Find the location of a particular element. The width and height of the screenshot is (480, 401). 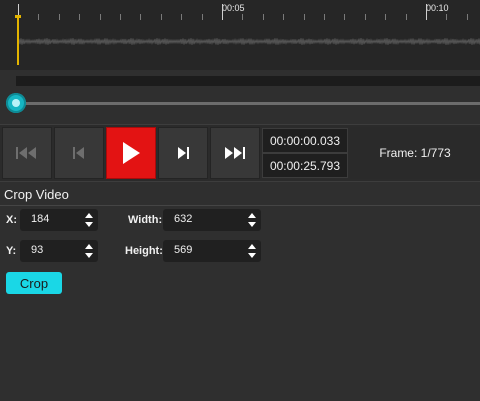

width-spinbox: 632 is located at coordinates (212, 220).